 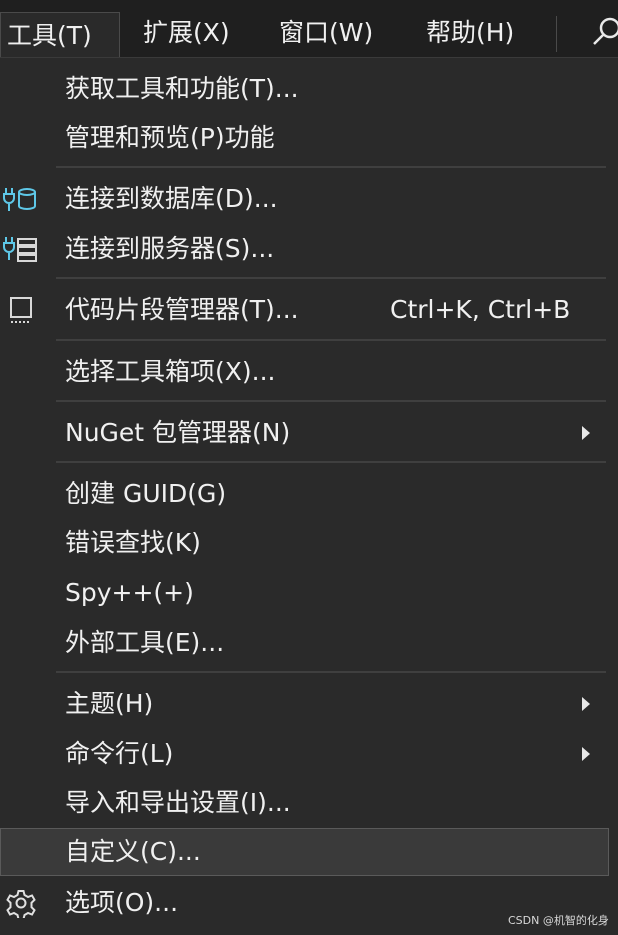 I want to click on server-plug-icon, so click(x=20, y=249).